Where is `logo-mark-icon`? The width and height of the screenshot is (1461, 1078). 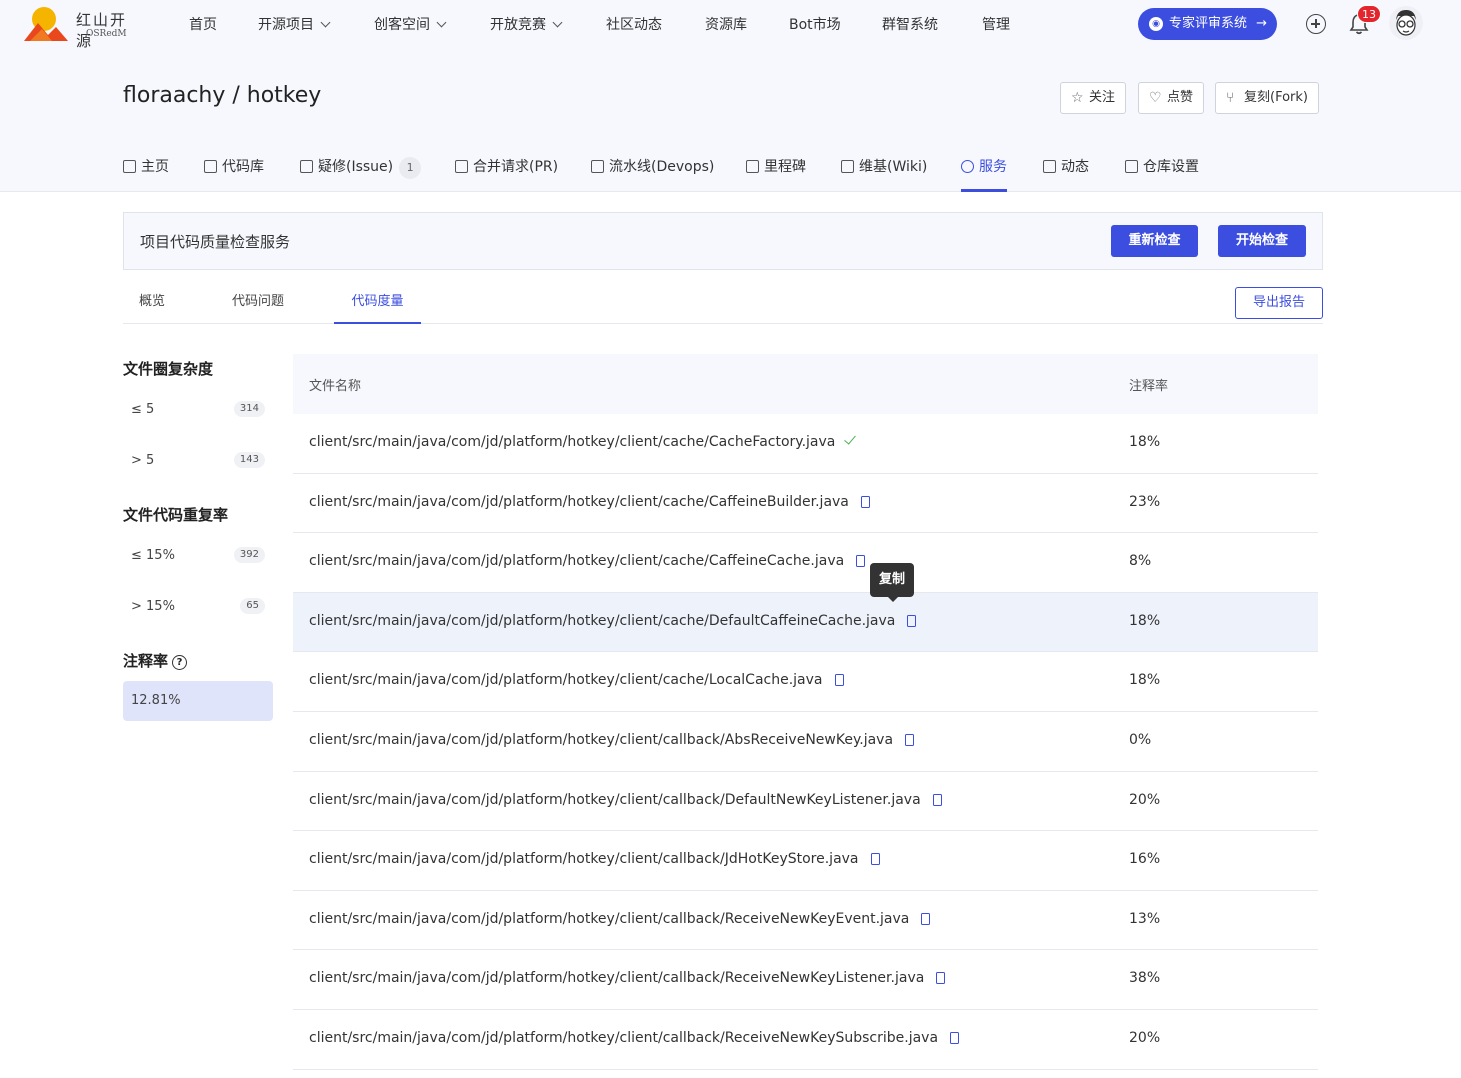 logo-mark-icon is located at coordinates (46, 24).